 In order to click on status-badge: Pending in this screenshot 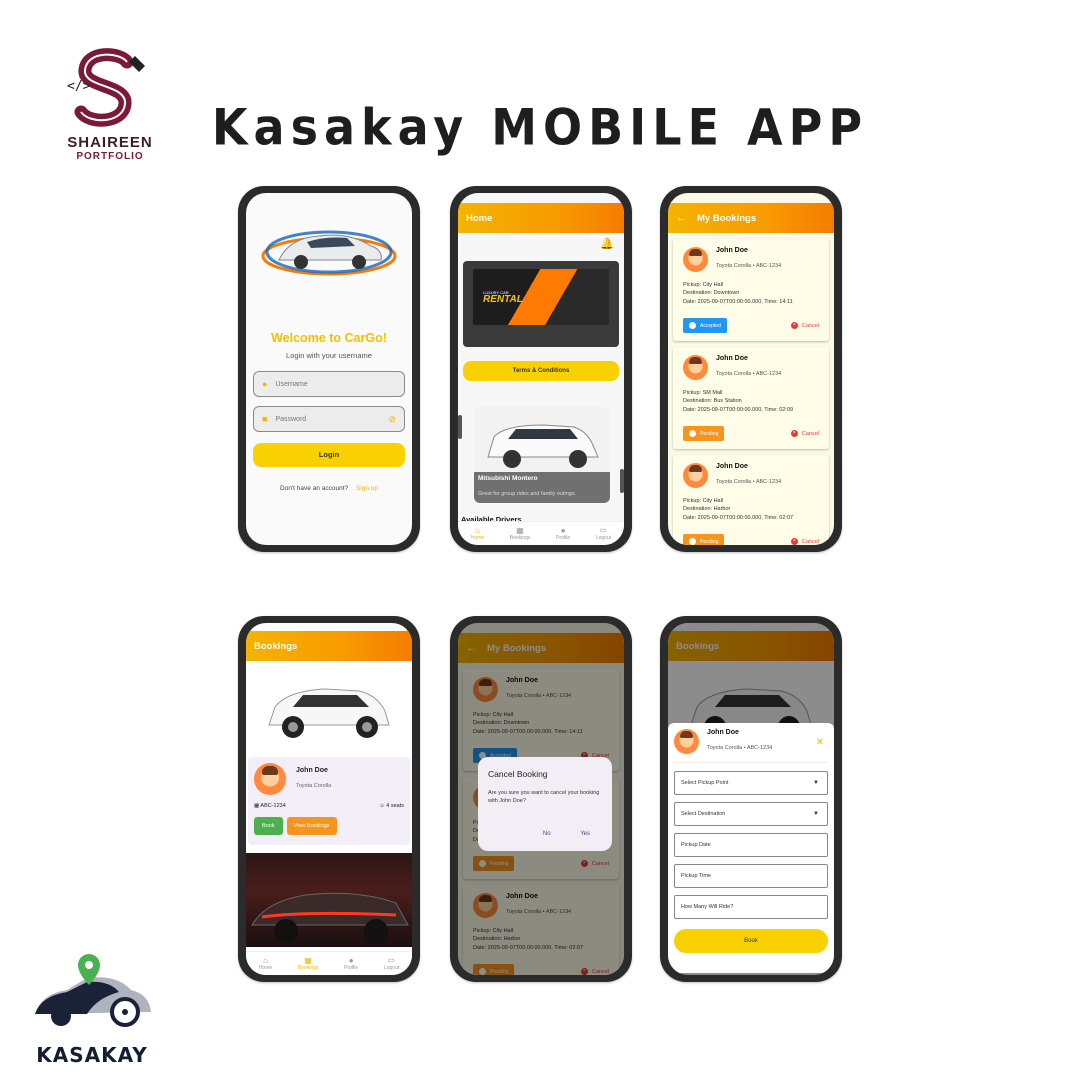, I will do `click(704, 539)`.